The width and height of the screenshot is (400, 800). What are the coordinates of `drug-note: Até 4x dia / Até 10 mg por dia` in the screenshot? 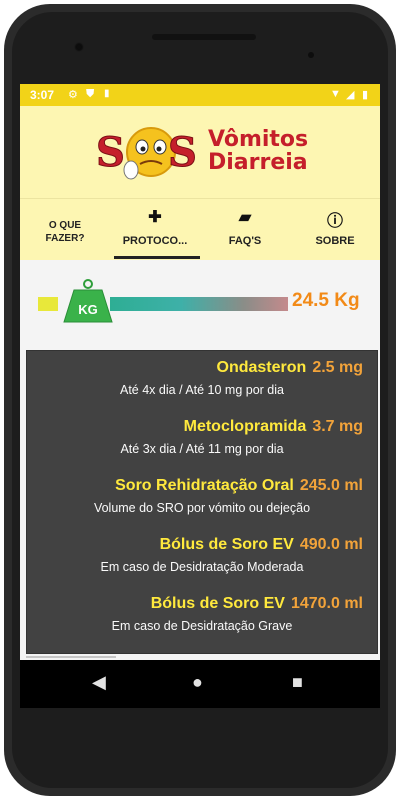 It's located at (202, 390).